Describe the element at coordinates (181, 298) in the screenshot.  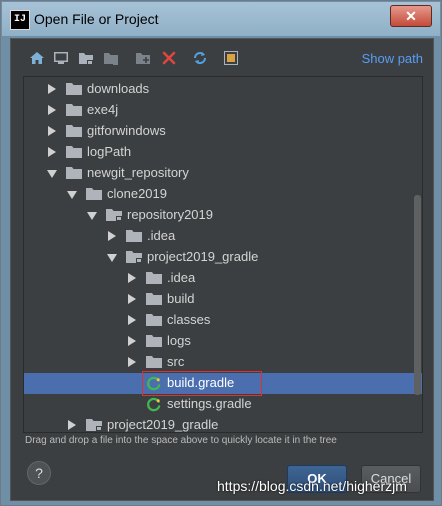
I see `tree-row-label: build` at that location.